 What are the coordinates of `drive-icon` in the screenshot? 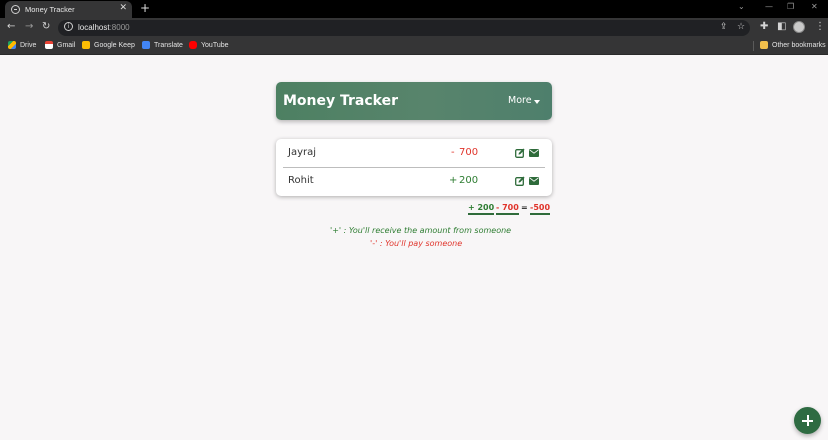 It's located at (12, 45).